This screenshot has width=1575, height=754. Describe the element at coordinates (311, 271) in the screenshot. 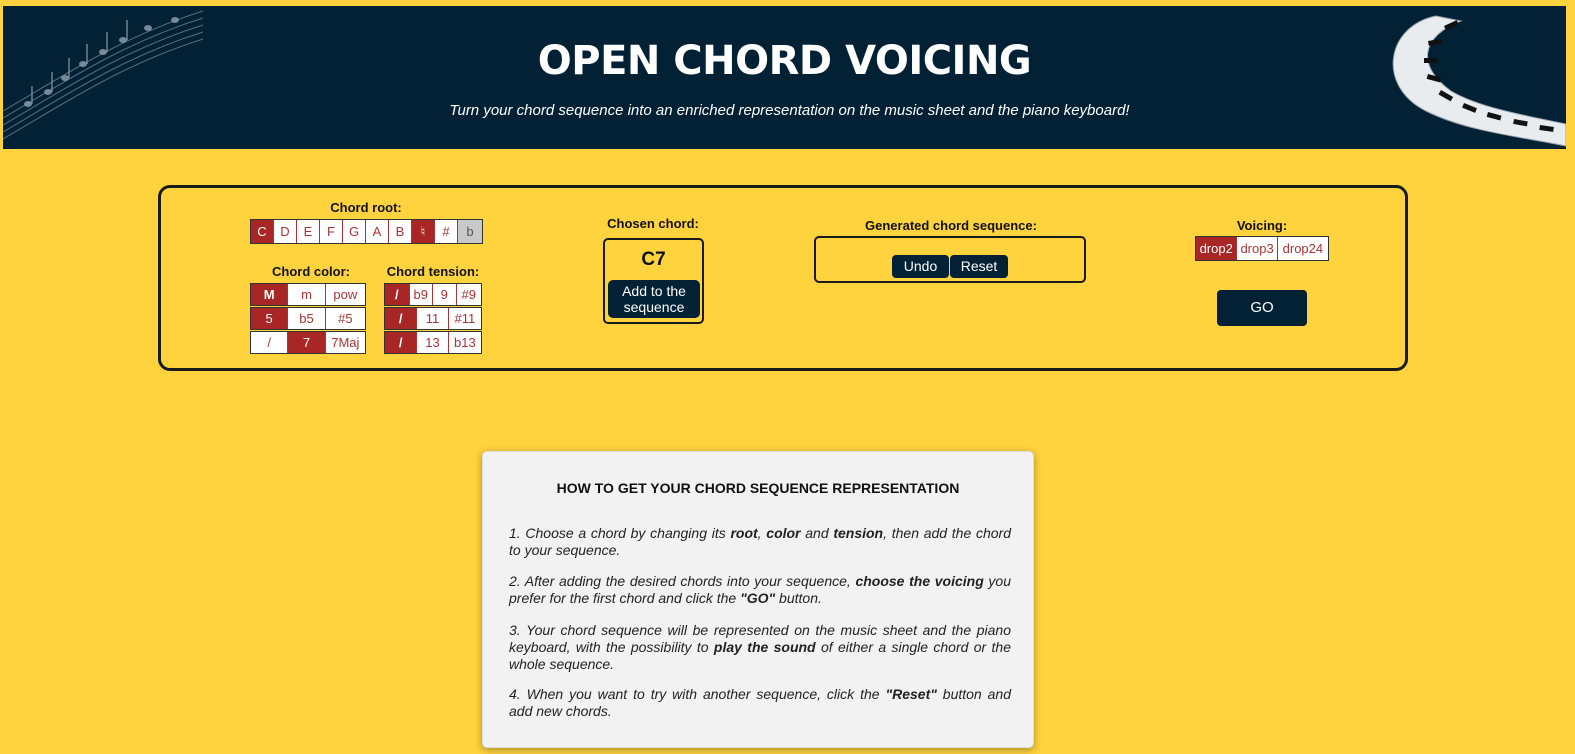

I see `chord-color-label: Chord color:` at that location.